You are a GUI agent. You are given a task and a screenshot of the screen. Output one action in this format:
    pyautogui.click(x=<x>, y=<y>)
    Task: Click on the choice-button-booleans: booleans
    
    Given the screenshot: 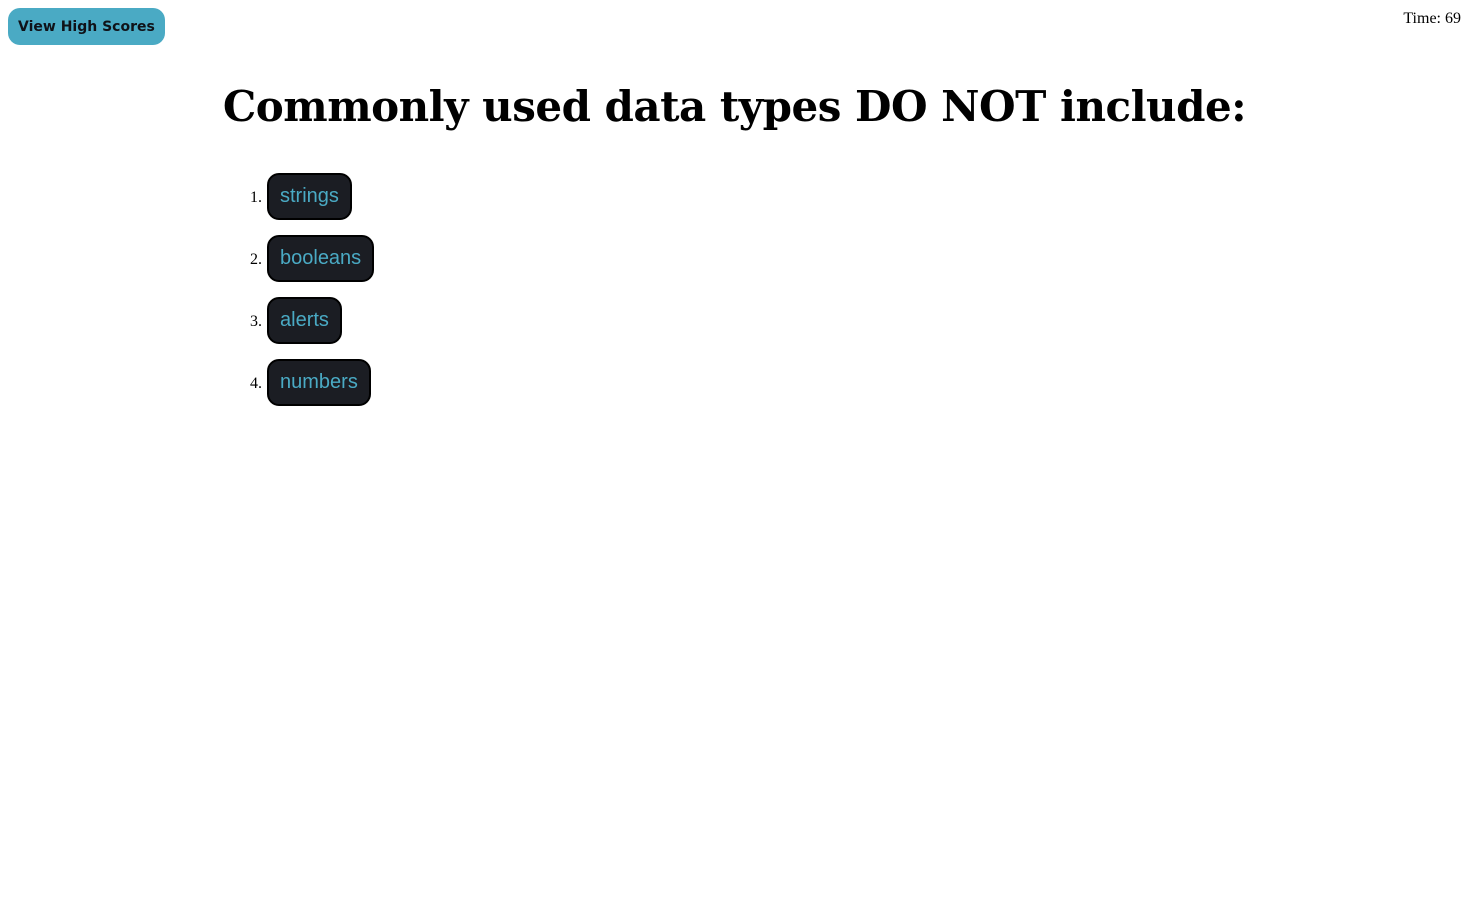 What is the action you would take?
    pyautogui.click(x=321, y=258)
    